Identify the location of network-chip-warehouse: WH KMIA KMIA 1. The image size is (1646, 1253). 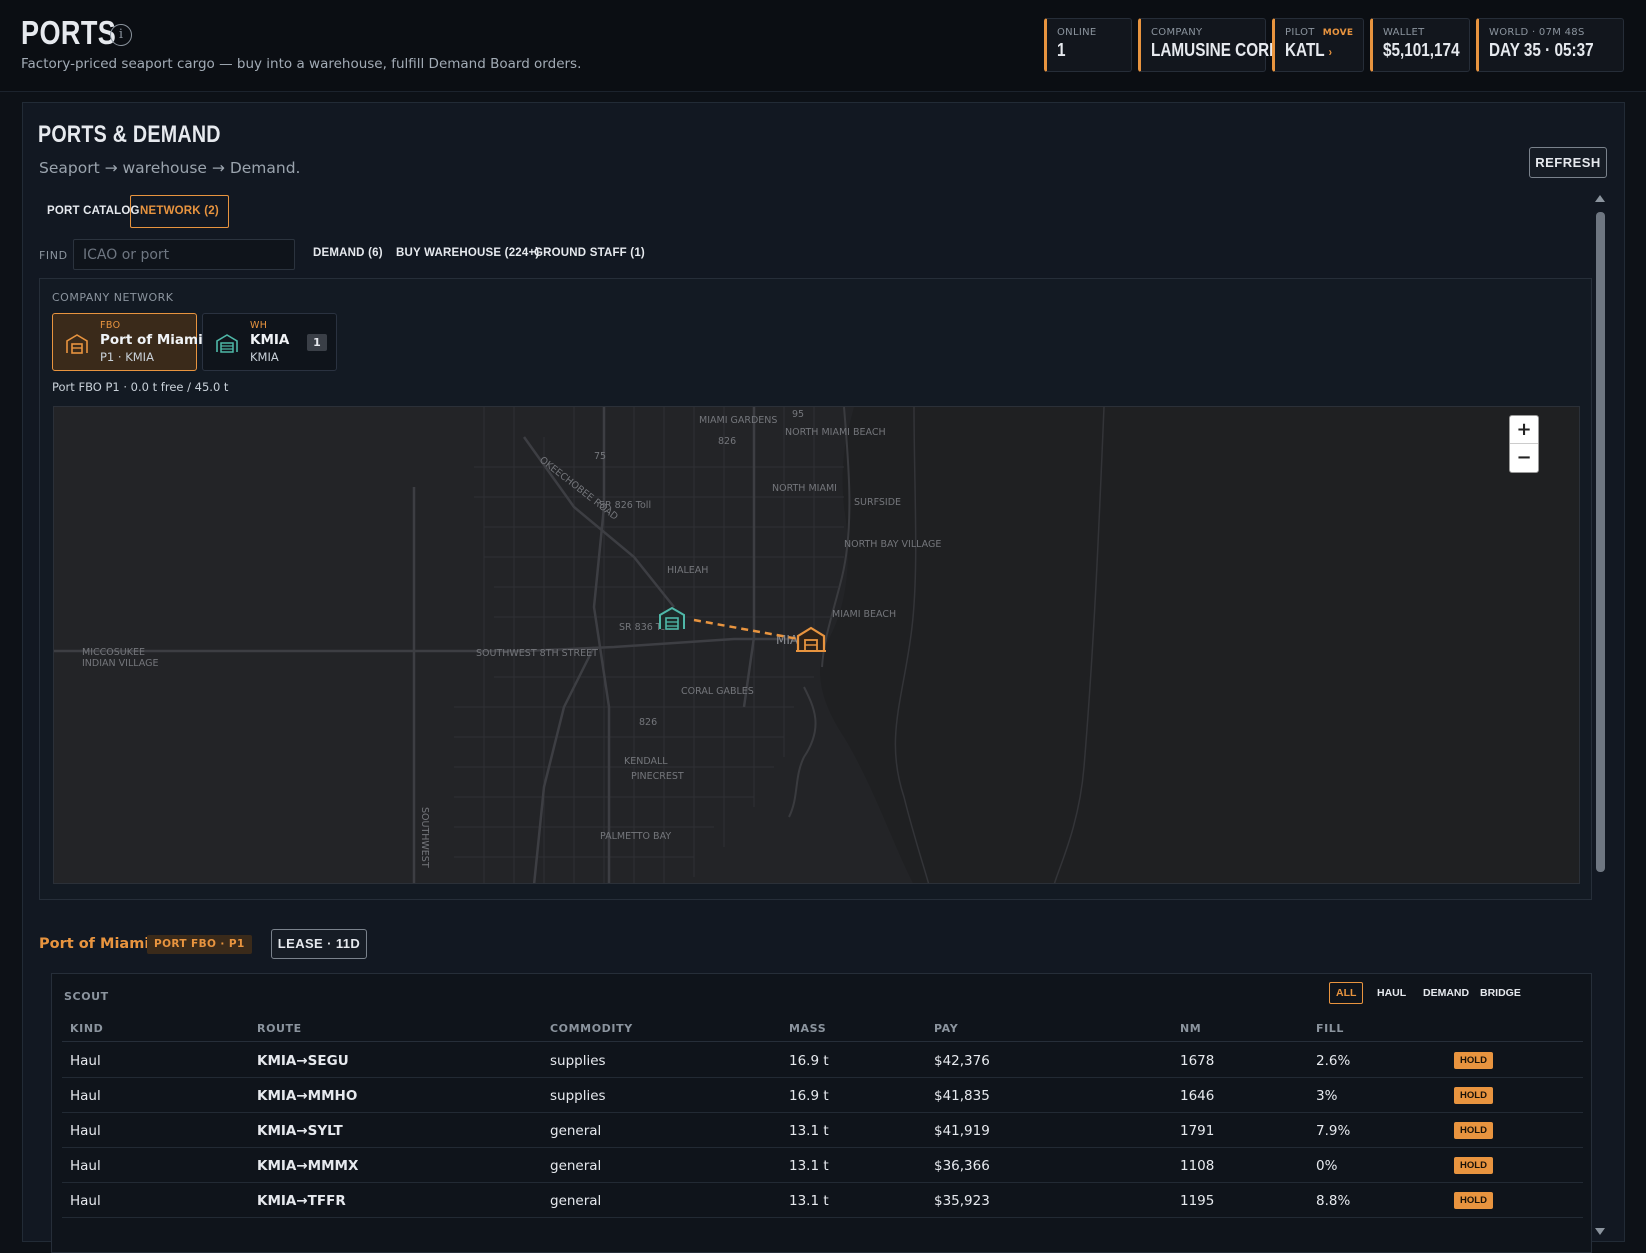
(269, 342).